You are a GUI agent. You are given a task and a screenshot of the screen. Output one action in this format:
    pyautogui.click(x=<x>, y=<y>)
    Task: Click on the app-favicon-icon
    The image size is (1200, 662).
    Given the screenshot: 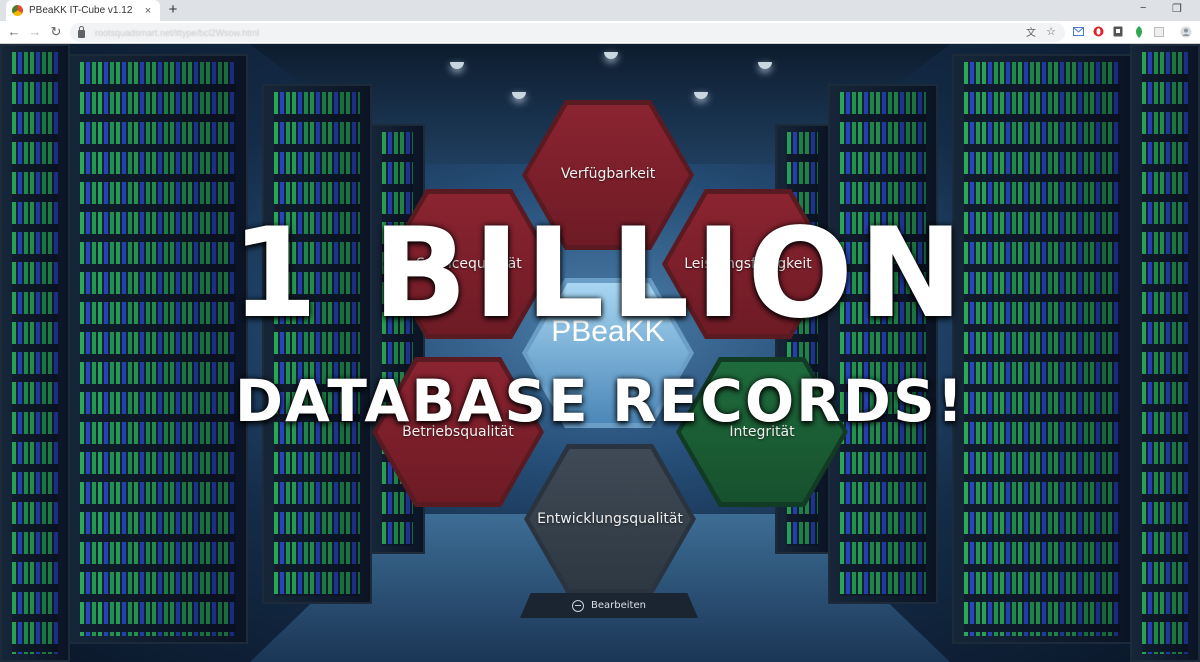 What is the action you would take?
    pyautogui.click(x=17, y=10)
    